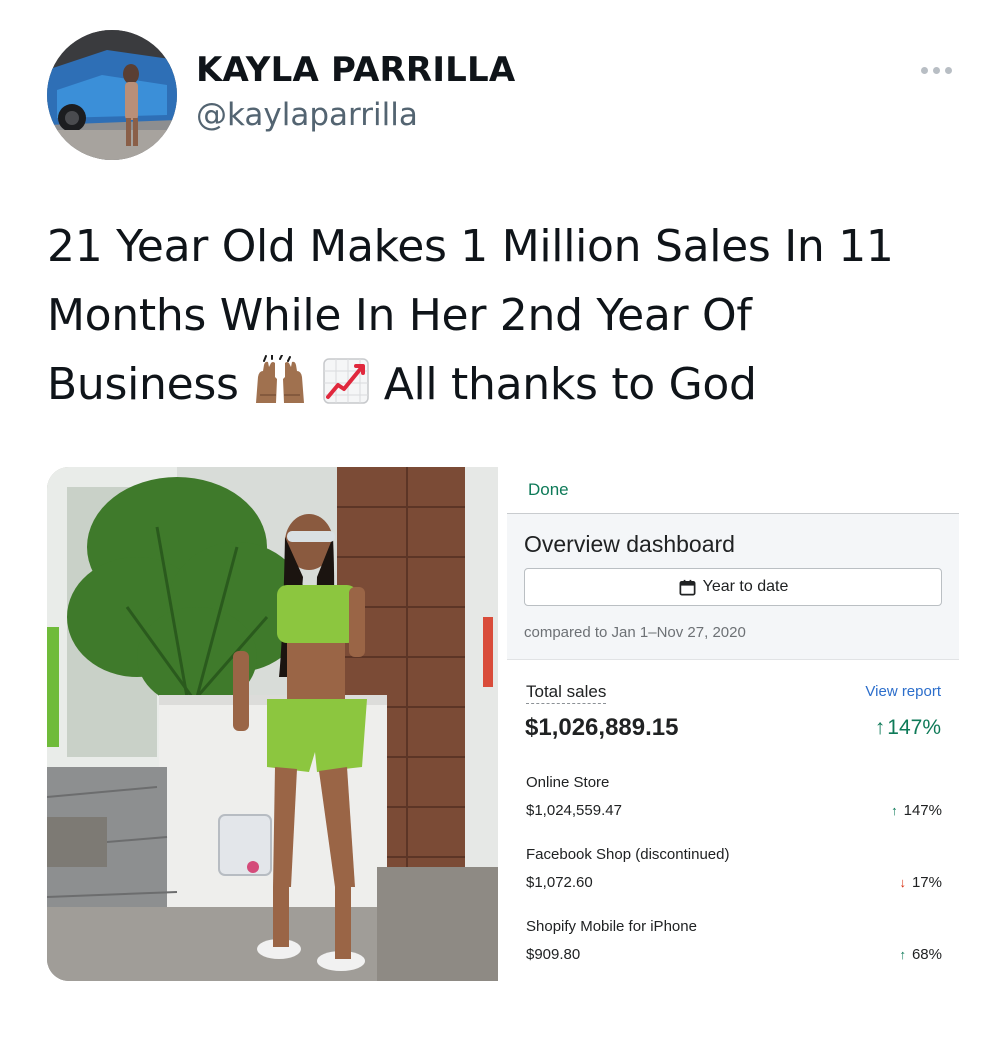 This screenshot has height=1040, width=1005. Describe the element at coordinates (687, 587) in the screenshot. I see `calendar-icon` at that location.